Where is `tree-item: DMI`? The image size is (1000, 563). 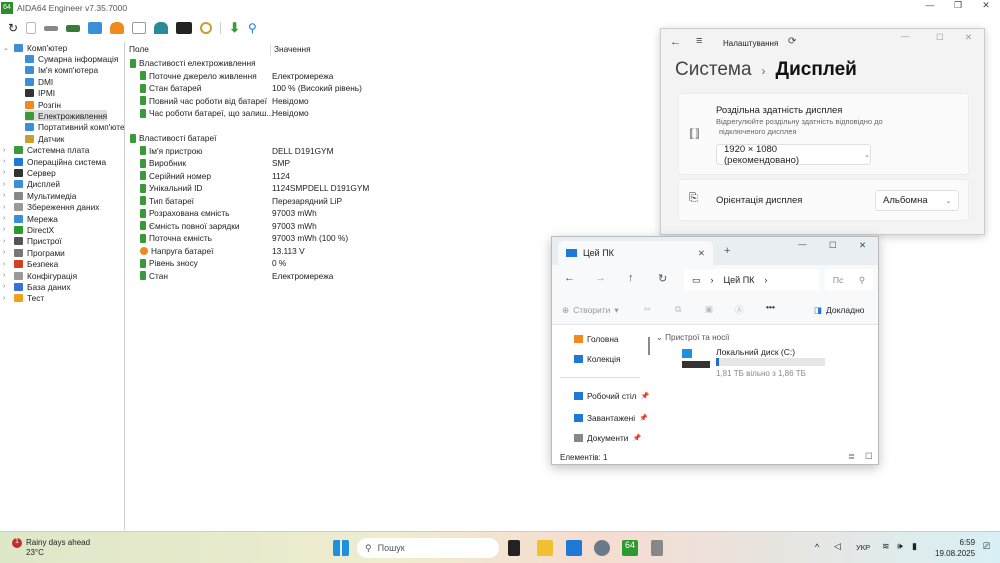 tree-item: DMI is located at coordinates (39, 81).